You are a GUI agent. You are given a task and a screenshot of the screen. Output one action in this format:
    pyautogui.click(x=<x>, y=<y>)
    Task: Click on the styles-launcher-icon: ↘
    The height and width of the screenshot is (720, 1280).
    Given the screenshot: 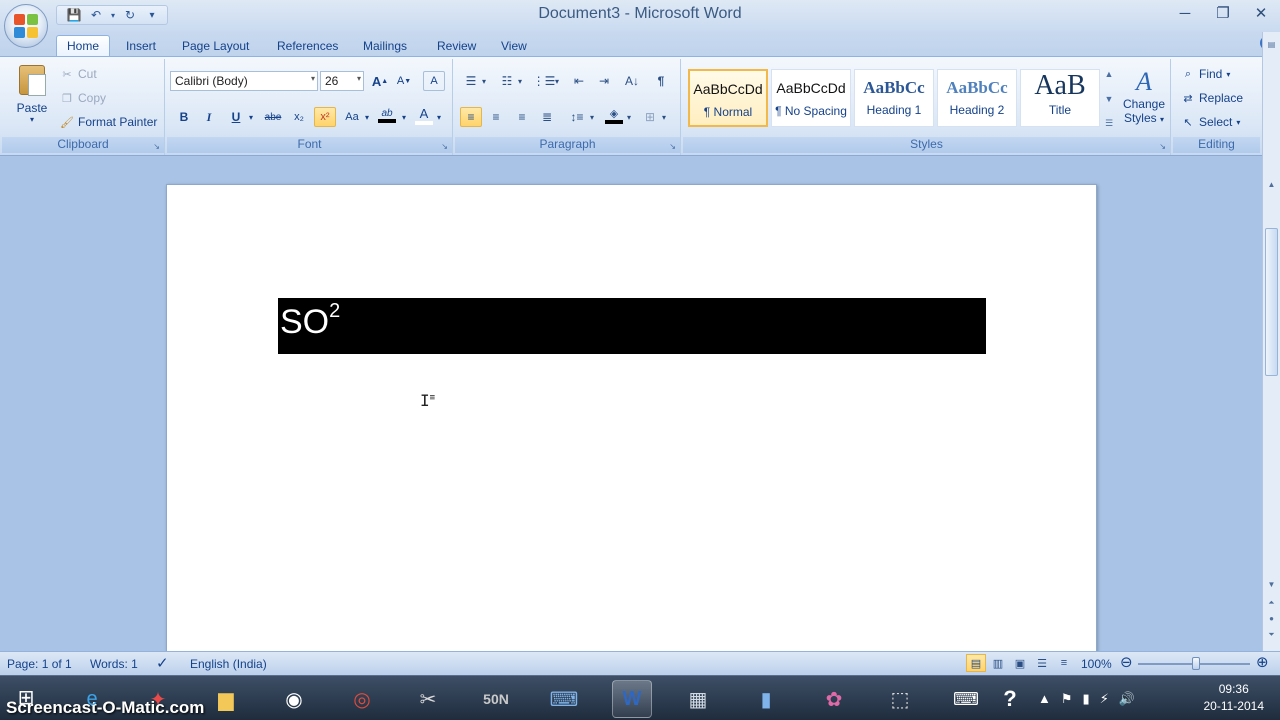 What is the action you would take?
    pyautogui.click(x=1162, y=146)
    